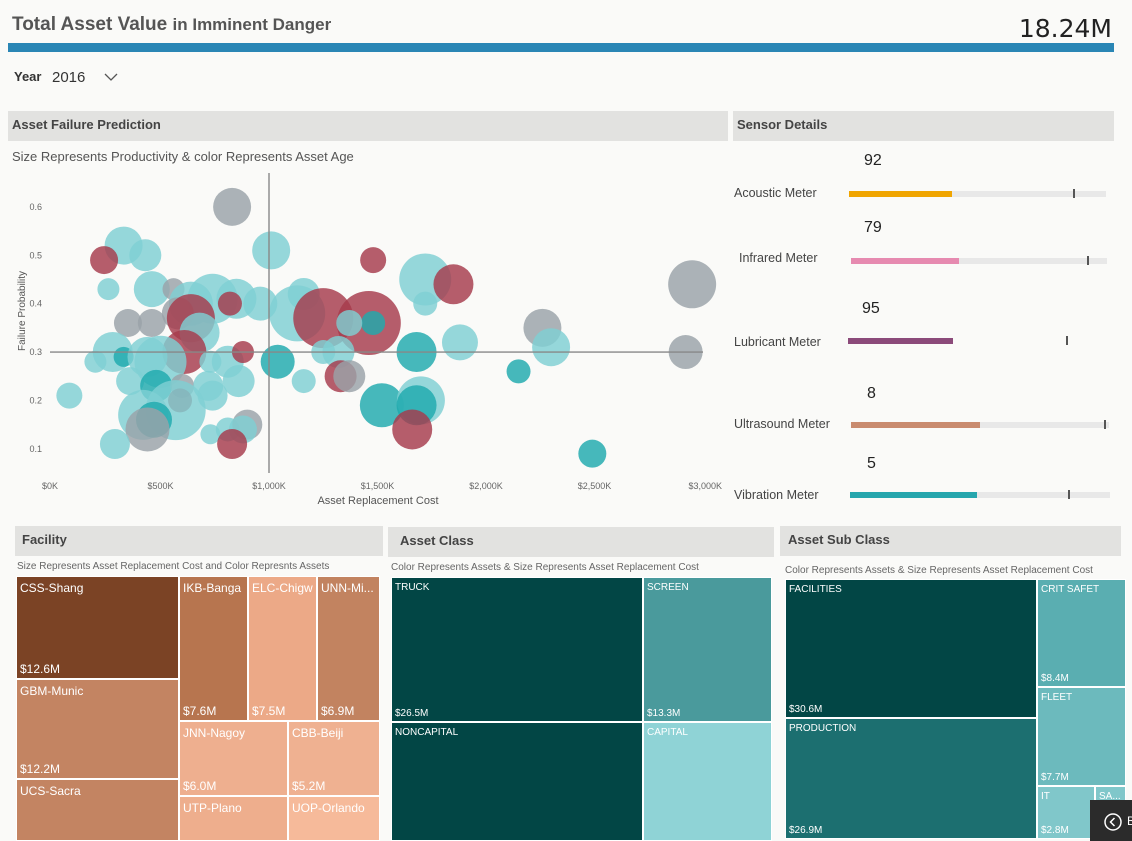 The height and width of the screenshot is (841, 1132). I want to click on treemap-cell: IKB-Banga $7.6M, so click(213, 648).